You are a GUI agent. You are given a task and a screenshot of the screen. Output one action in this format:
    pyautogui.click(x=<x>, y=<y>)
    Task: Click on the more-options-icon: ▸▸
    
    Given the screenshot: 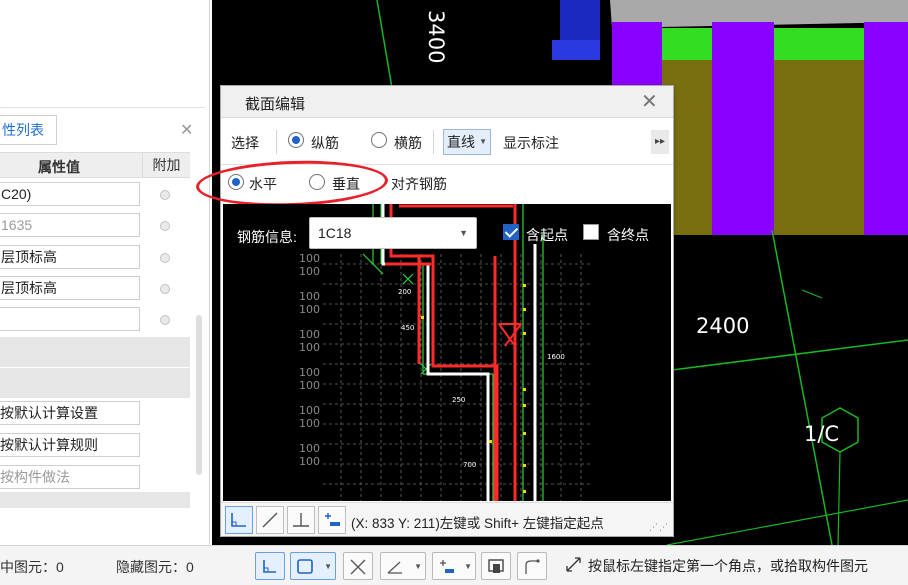 What is the action you would take?
    pyautogui.click(x=660, y=142)
    